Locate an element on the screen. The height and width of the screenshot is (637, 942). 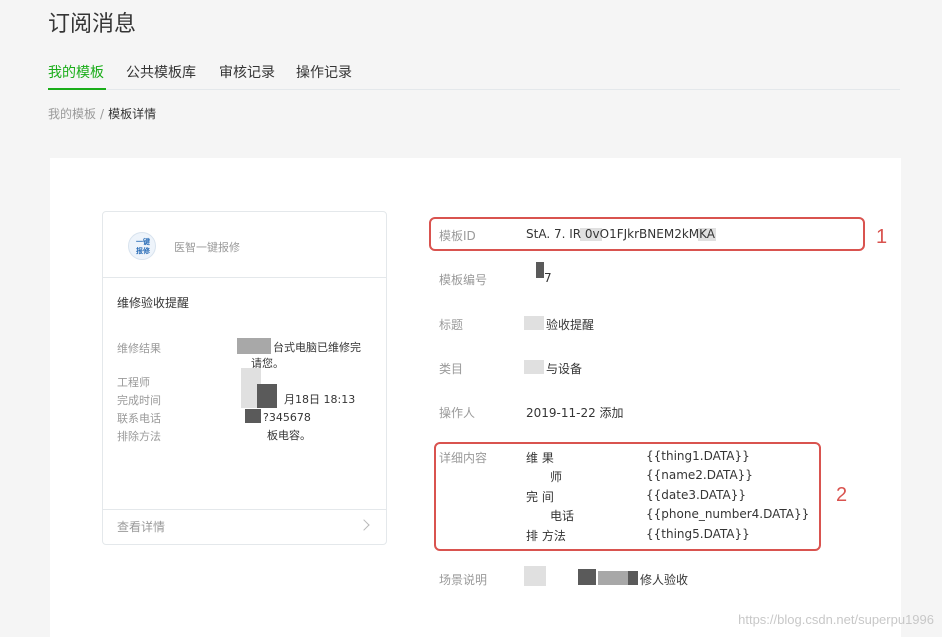
tab-bar: 我的模板 公共模板库 审核记录 操作记录 is located at coordinates (474, 75).